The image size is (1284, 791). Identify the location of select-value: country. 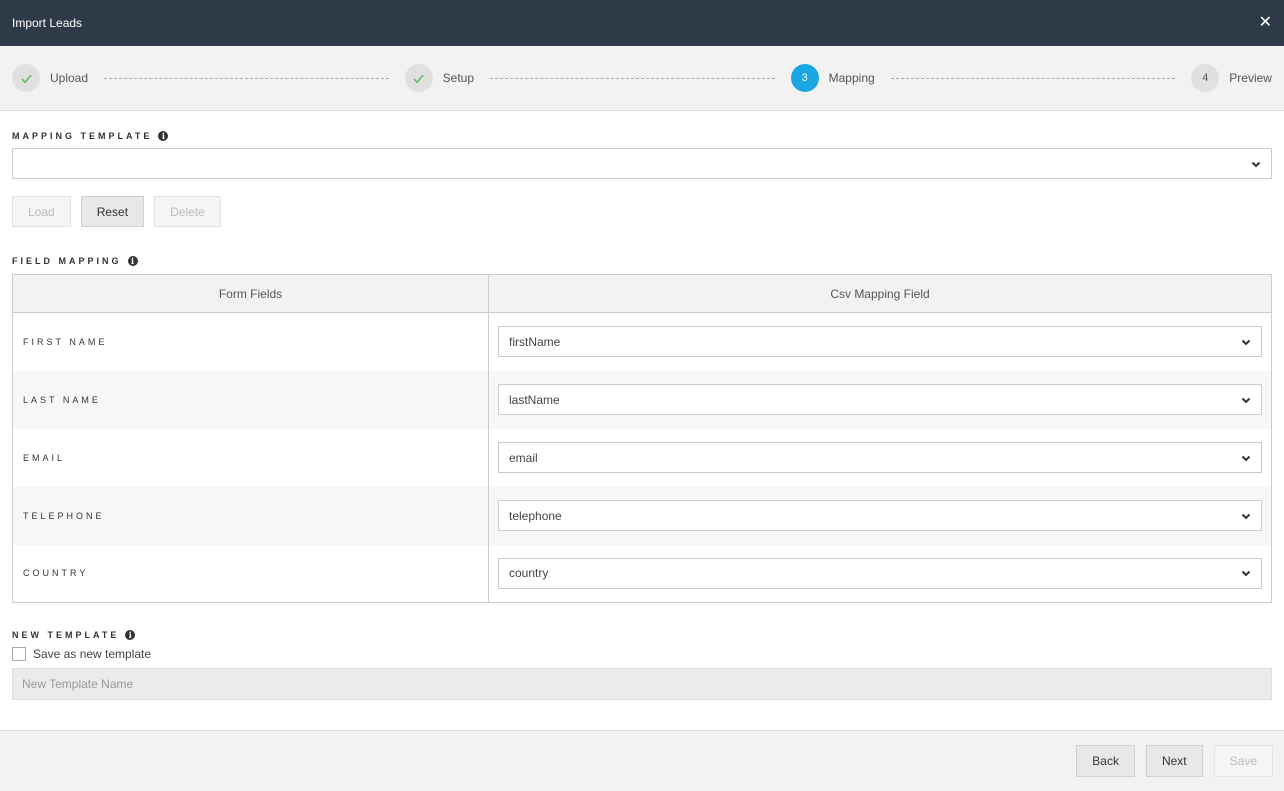
(529, 573).